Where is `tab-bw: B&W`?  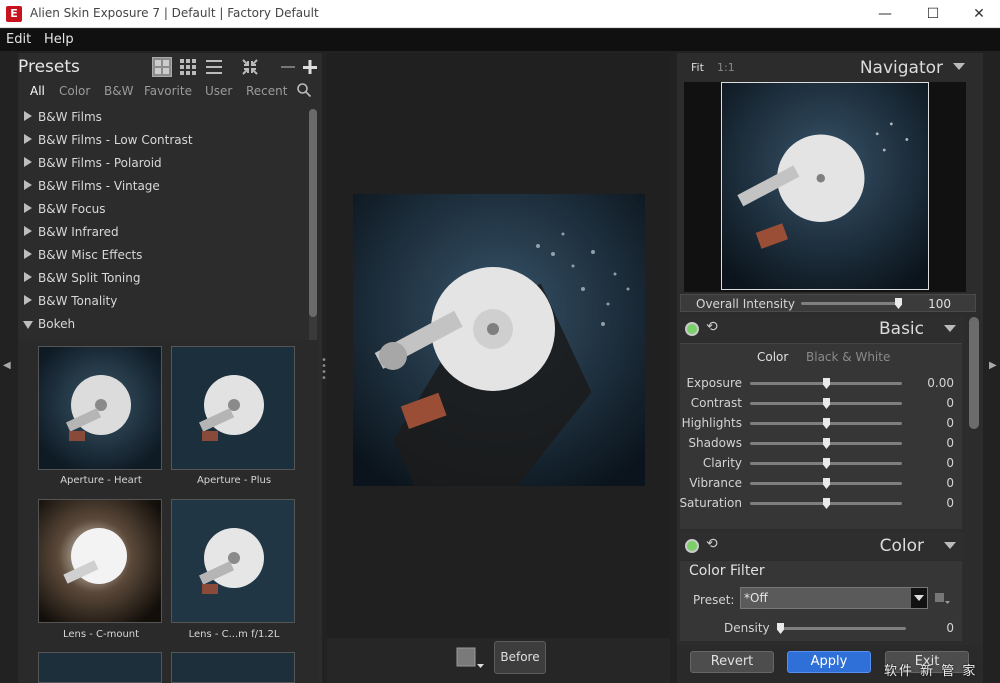 tab-bw: B&W is located at coordinates (118, 91).